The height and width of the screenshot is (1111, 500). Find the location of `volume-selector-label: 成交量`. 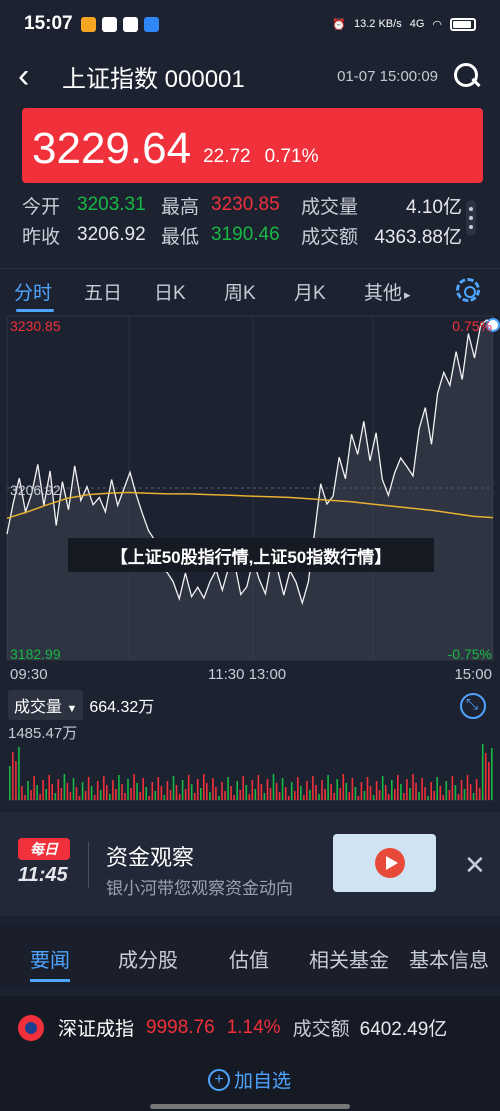

volume-selector-label: 成交量 is located at coordinates (38, 707).